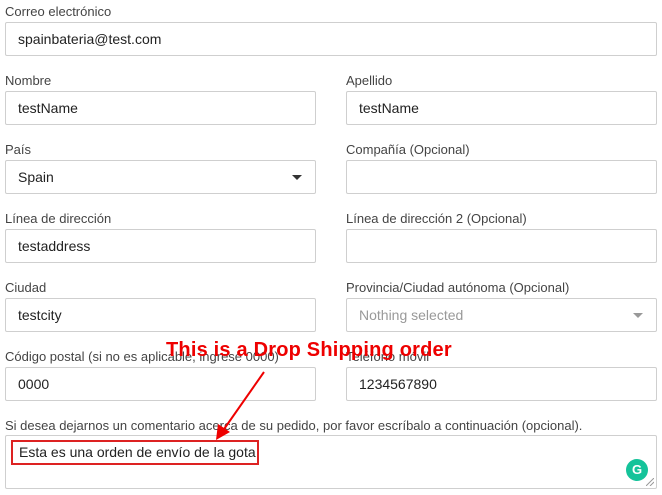 The width and height of the screenshot is (662, 495). I want to click on address1-label: Línea de dirección, so click(58, 218).